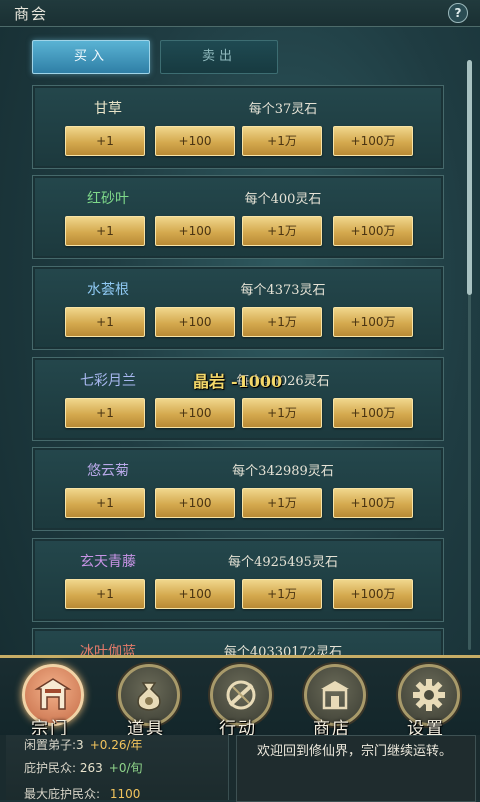 Image resolution: width=480 pixels, height=802 pixels. Describe the element at coordinates (108, 649) in the screenshot. I see `item-name: 冰叶伽蓝` at that location.